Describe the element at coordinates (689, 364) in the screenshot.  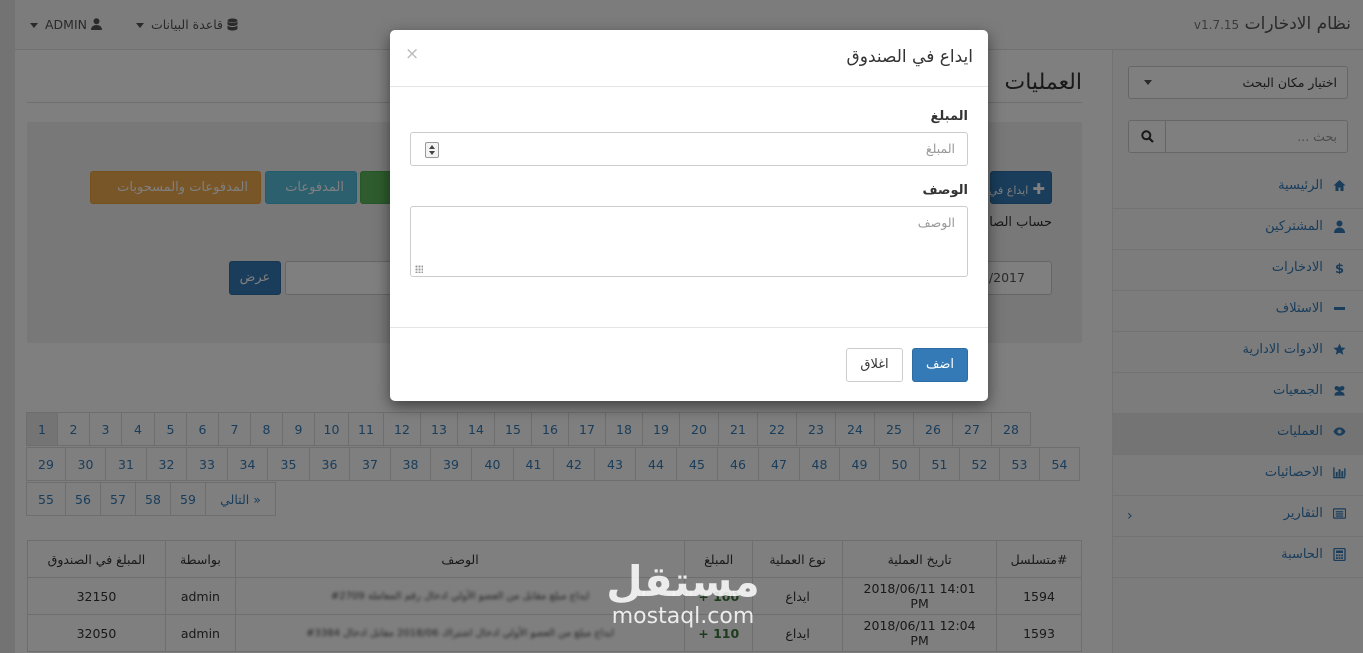
I see `modal-footer: اضف اغلاق` at that location.